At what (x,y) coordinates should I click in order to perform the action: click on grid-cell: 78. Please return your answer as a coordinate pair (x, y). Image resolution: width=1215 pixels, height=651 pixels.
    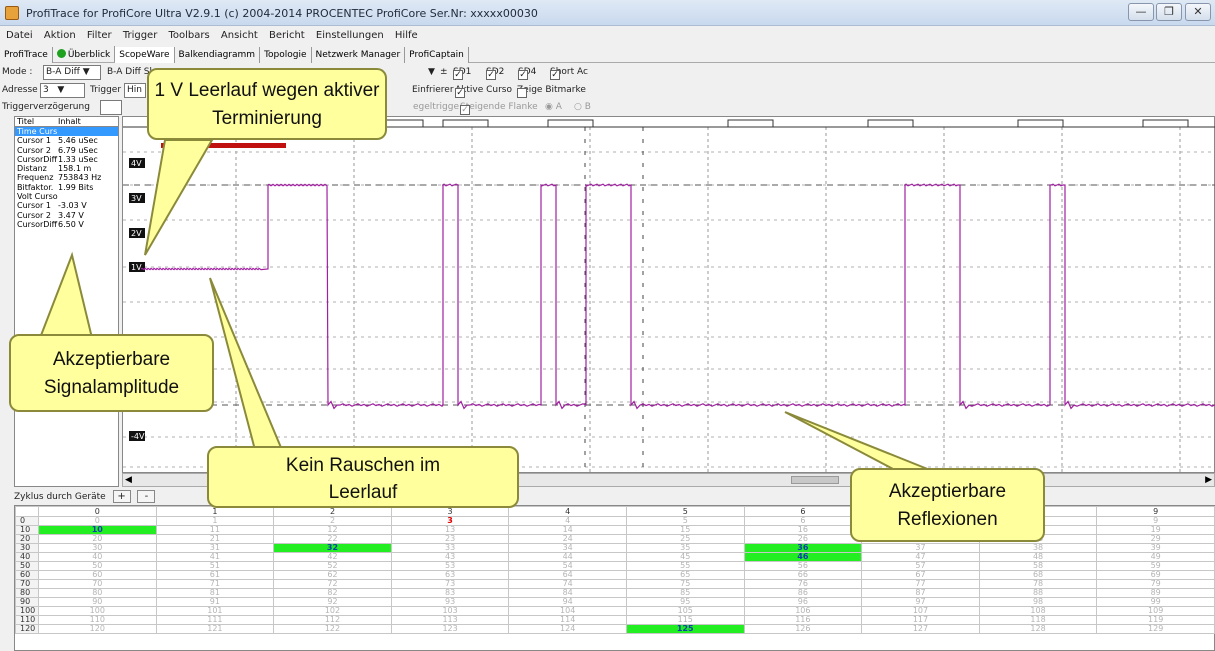
    Looking at the image, I should click on (1038, 584).